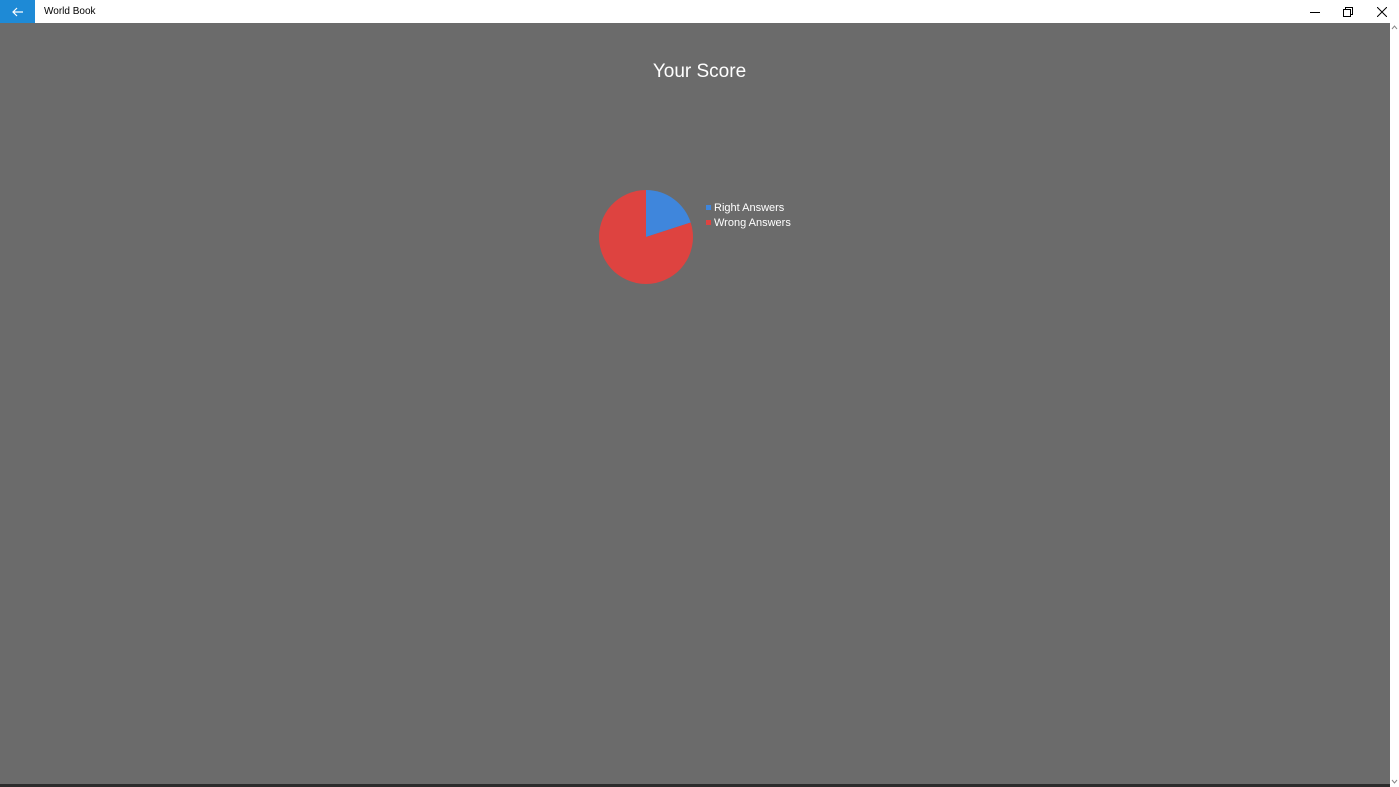 This screenshot has width=1399, height=787. Describe the element at coordinates (1394, 405) in the screenshot. I see `vertical-scrollbar` at that location.